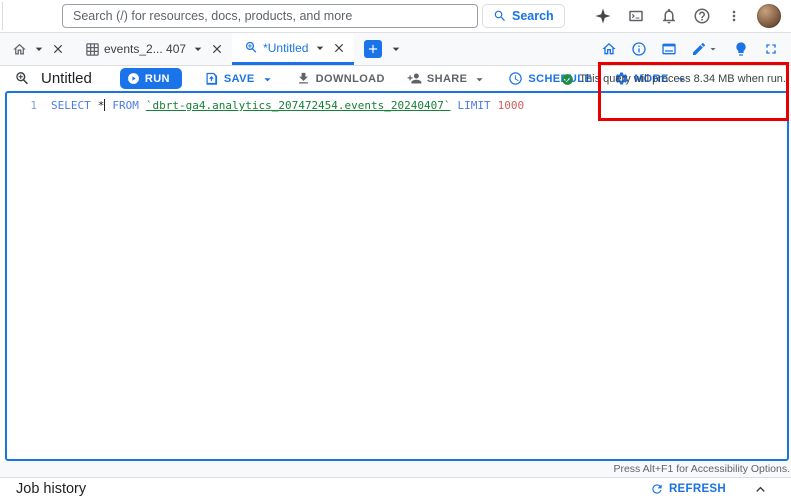  I want to click on refresh-button: REFRESH, so click(688, 489).